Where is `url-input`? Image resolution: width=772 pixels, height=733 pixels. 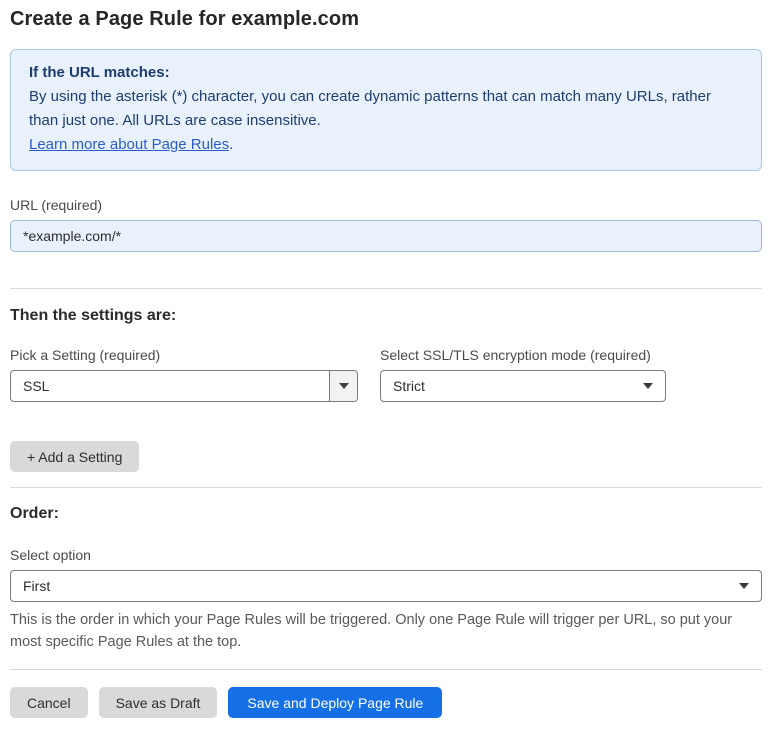 url-input is located at coordinates (386, 236).